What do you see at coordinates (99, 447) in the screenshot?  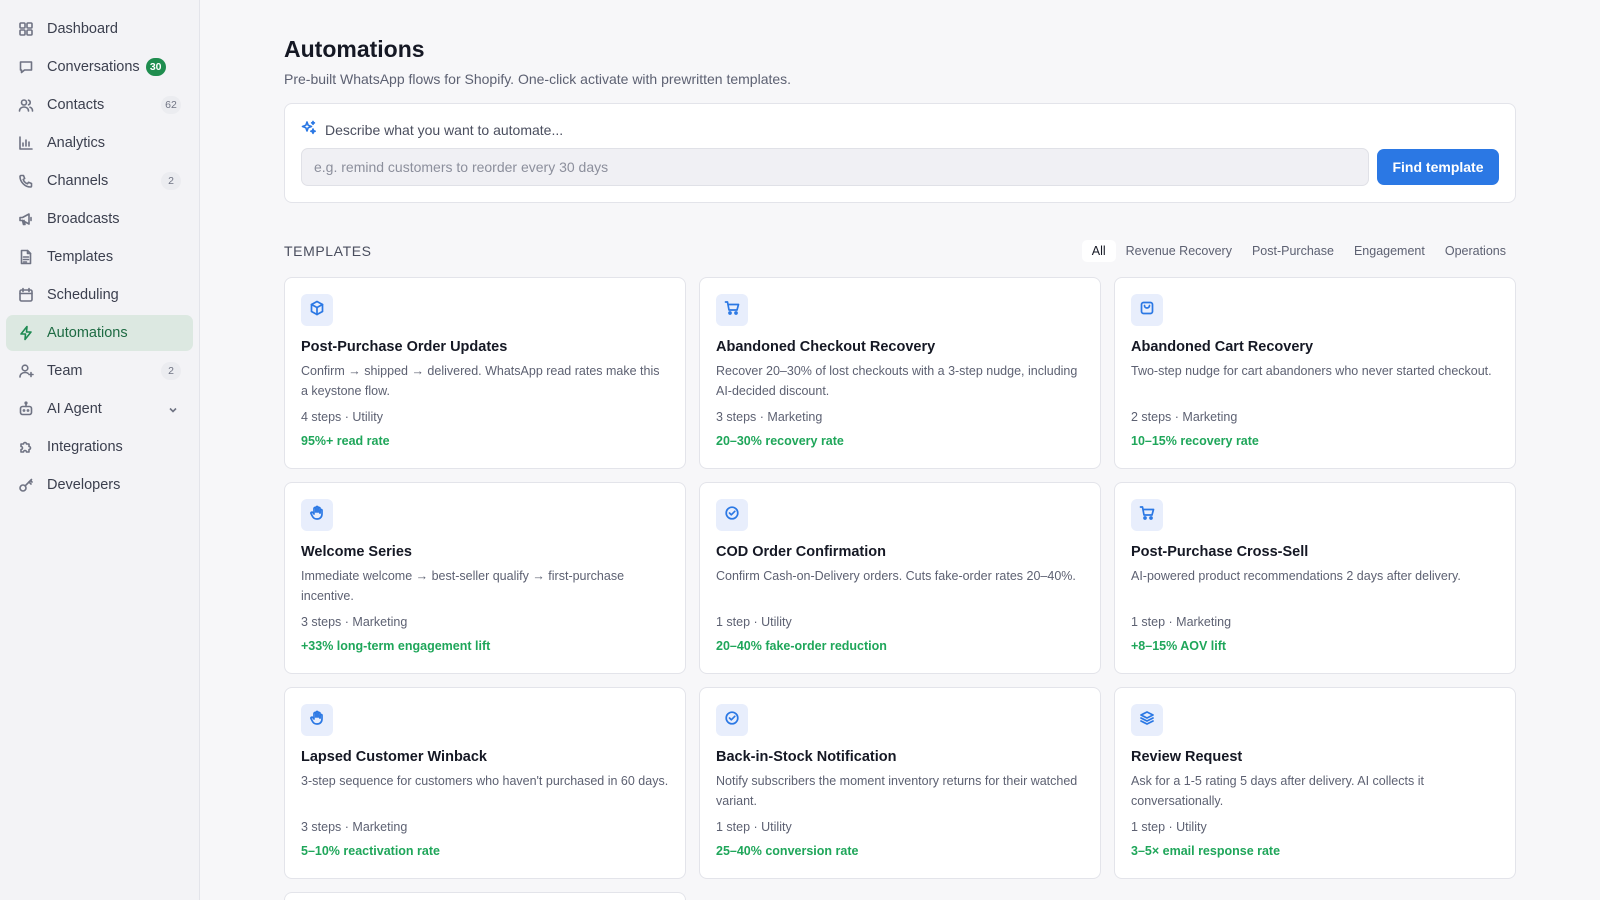 I see `sidebar-item-integrations: Integrations` at bounding box center [99, 447].